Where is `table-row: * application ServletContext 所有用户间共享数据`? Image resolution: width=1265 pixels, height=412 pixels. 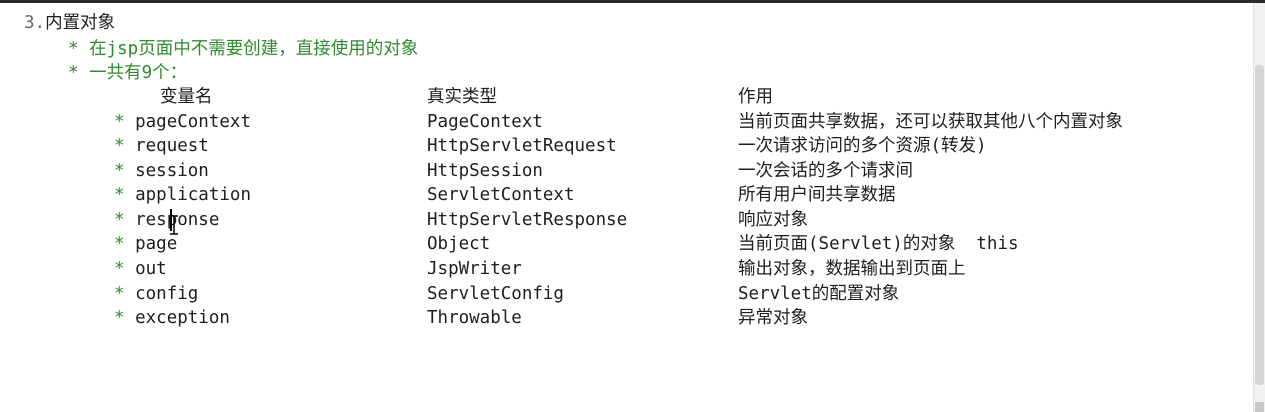 table-row: * application ServletContext 所有用户间共享数据 is located at coordinates (625, 196).